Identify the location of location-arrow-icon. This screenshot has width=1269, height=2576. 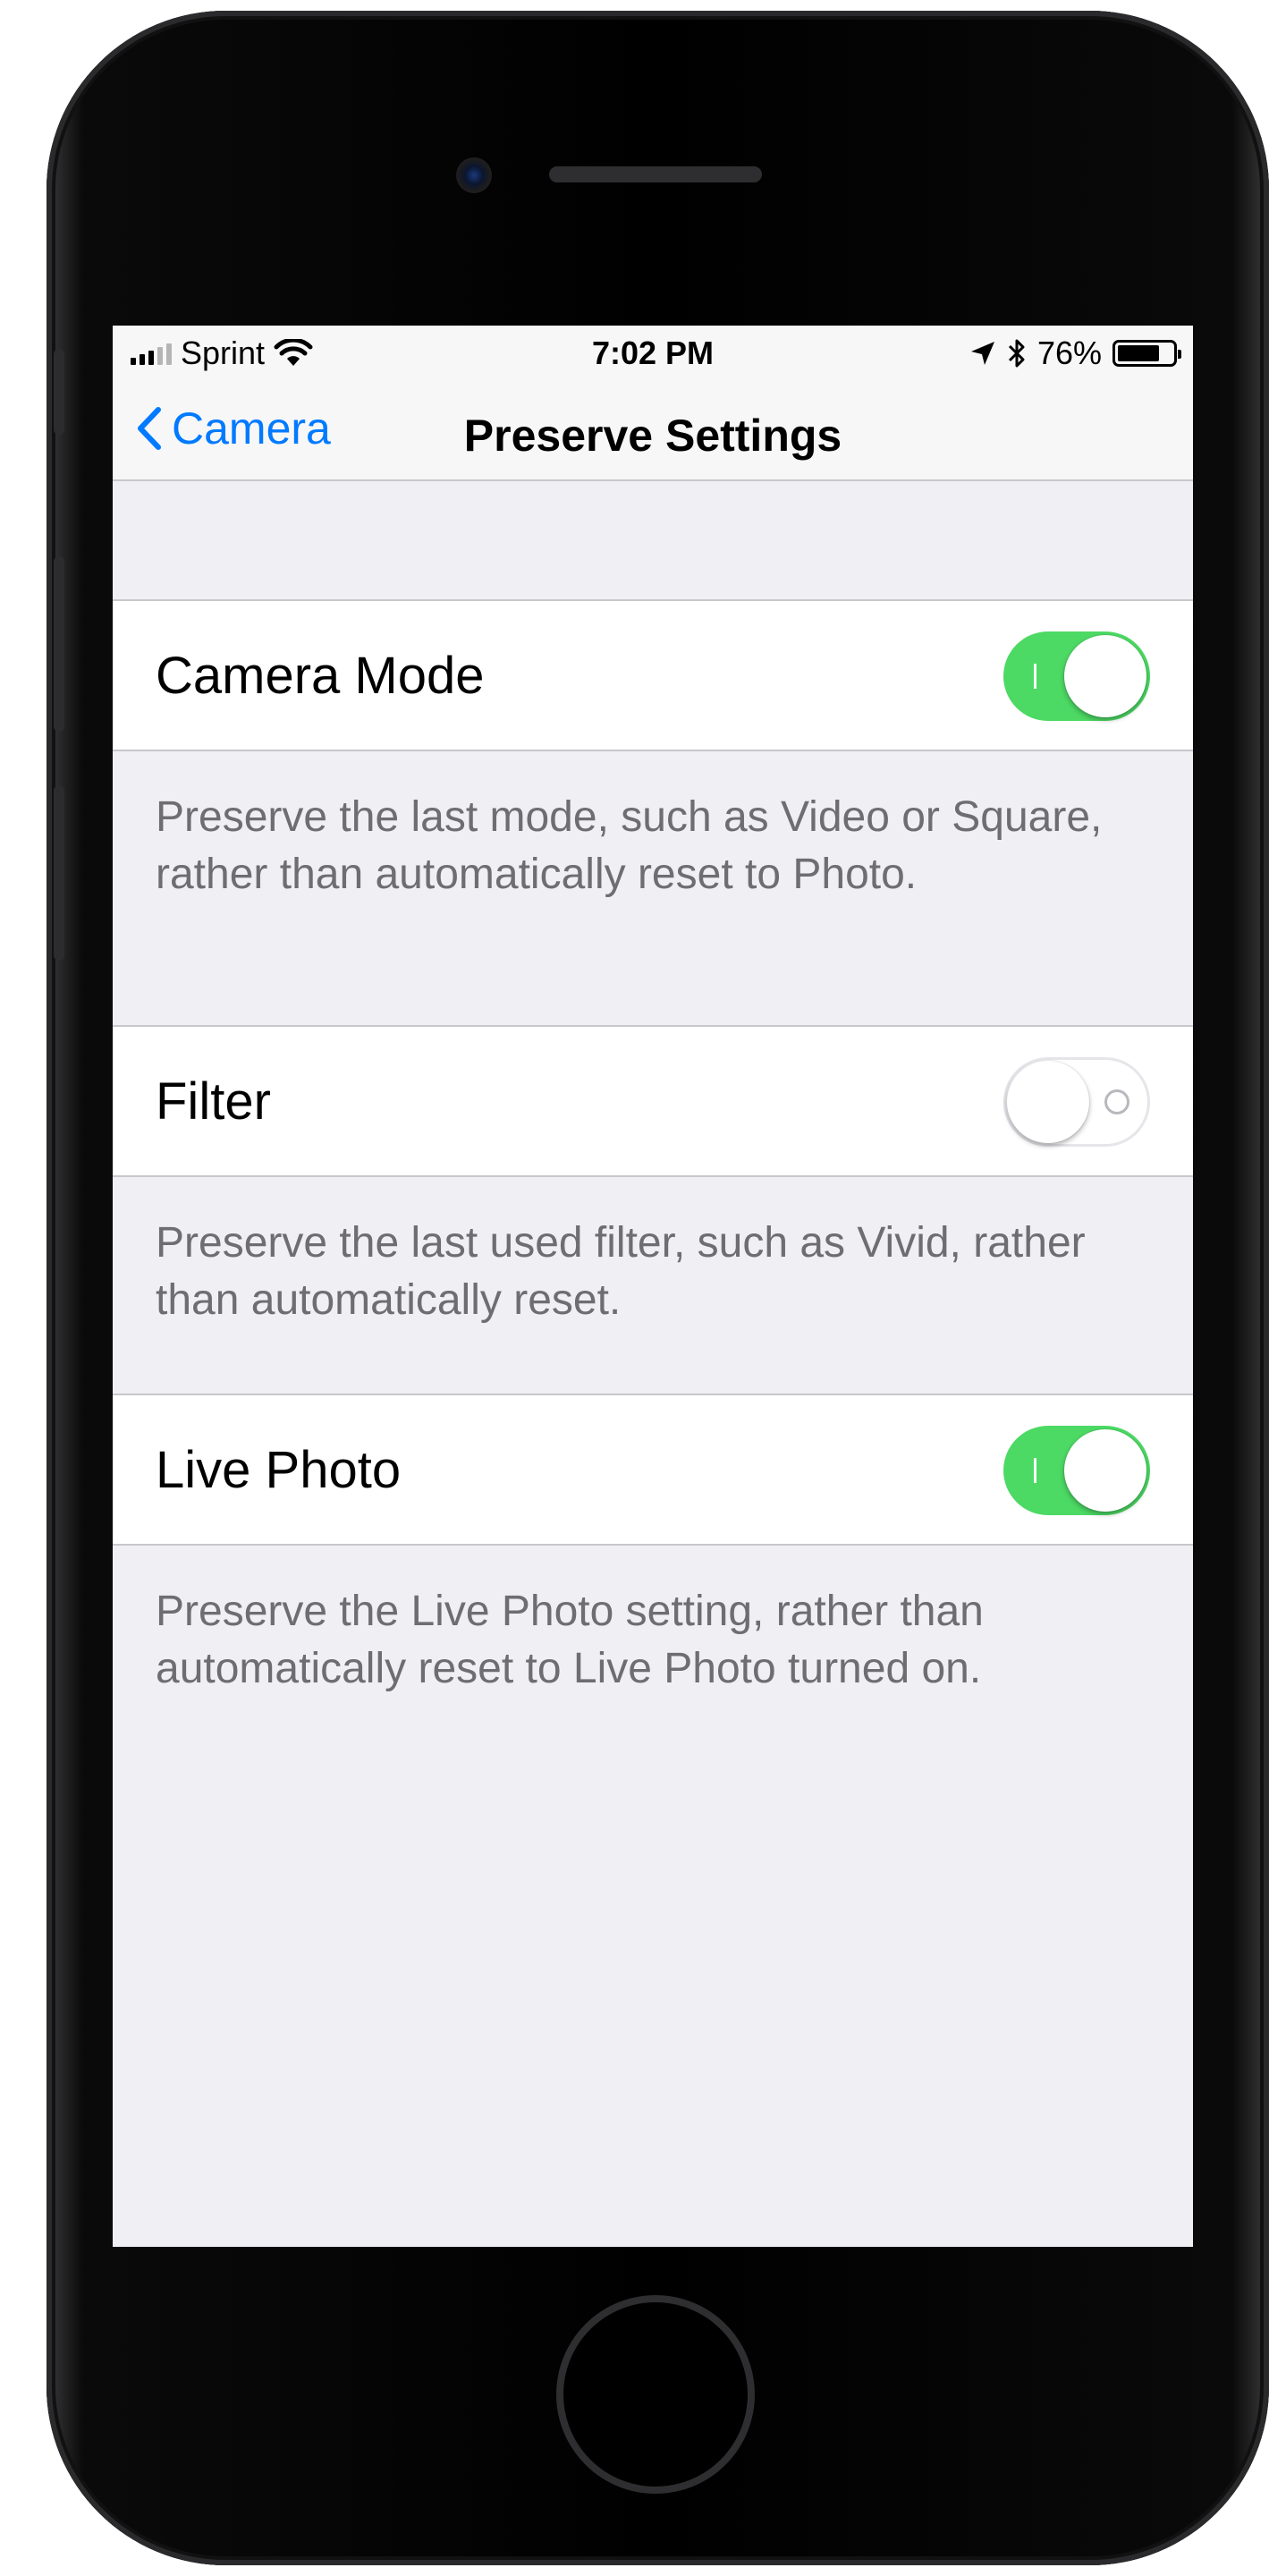
(982, 353).